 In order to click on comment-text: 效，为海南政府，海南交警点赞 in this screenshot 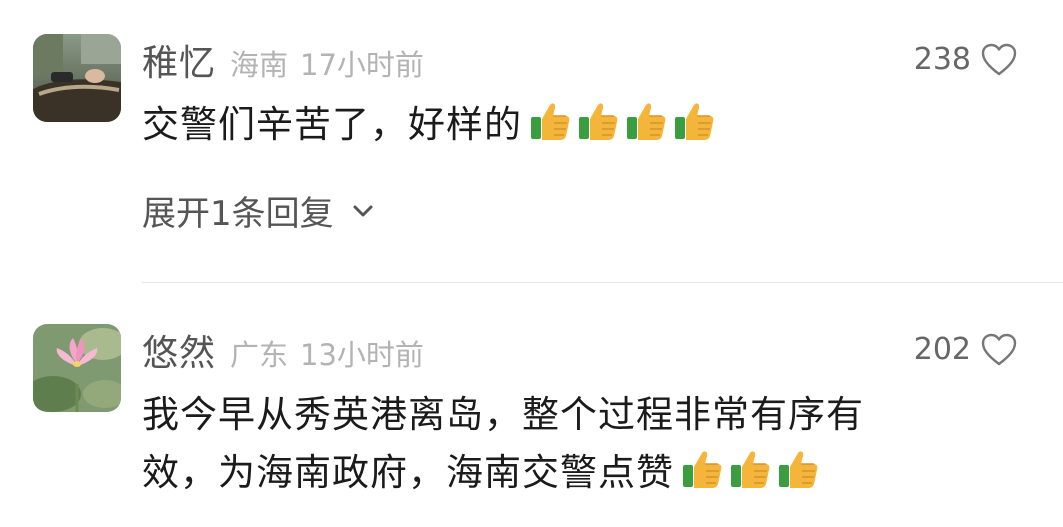, I will do `click(483, 469)`.